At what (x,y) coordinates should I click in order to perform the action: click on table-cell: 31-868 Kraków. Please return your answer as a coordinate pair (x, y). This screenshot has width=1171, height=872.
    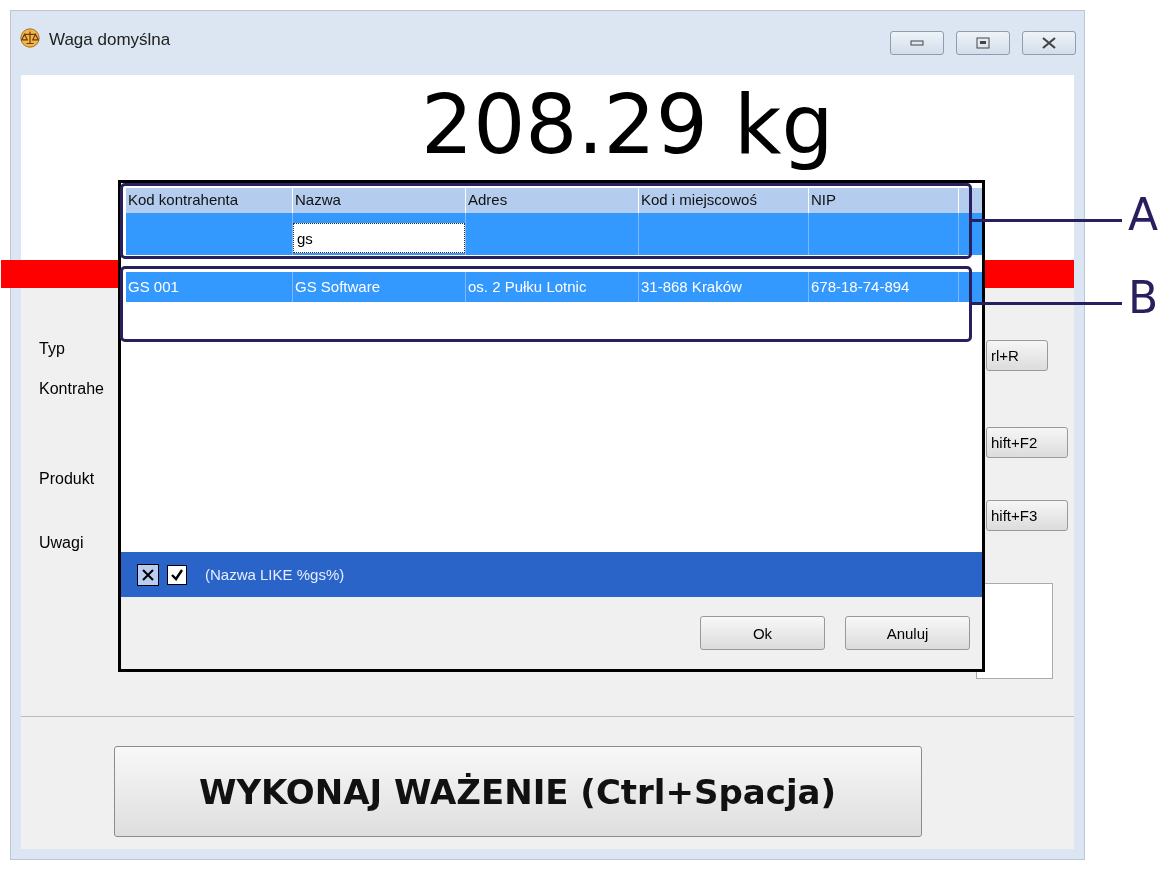
    Looking at the image, I should click on (724, 287).